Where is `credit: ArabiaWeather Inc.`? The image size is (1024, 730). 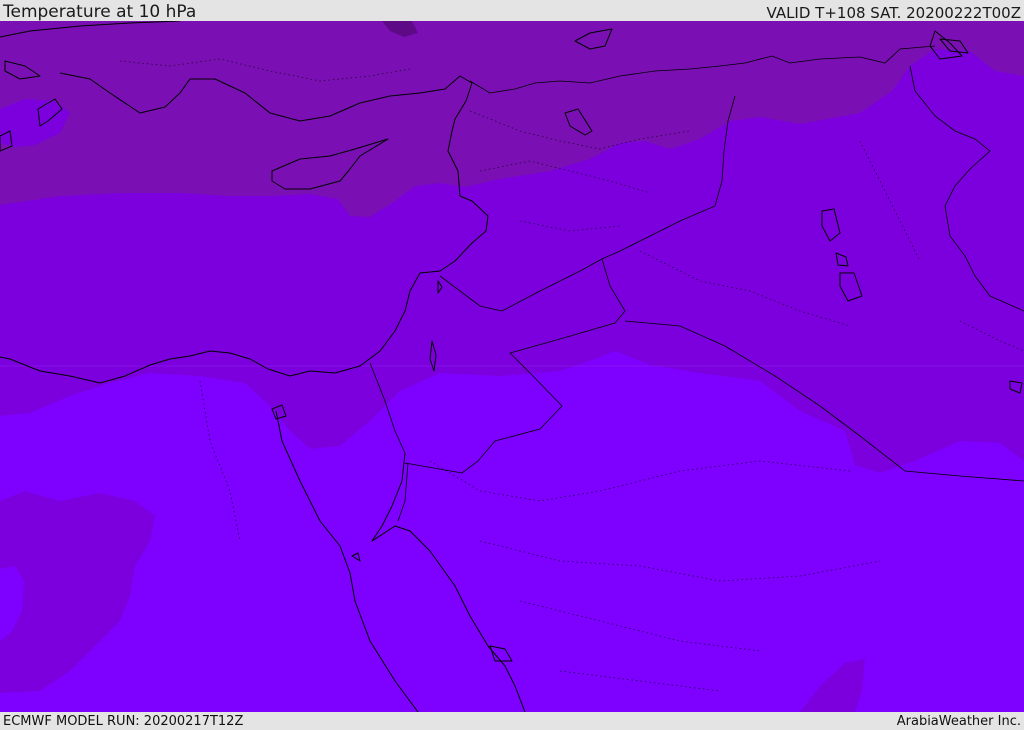 credit: ArabiaWeather Inc. is located at coordinates (958, 721).